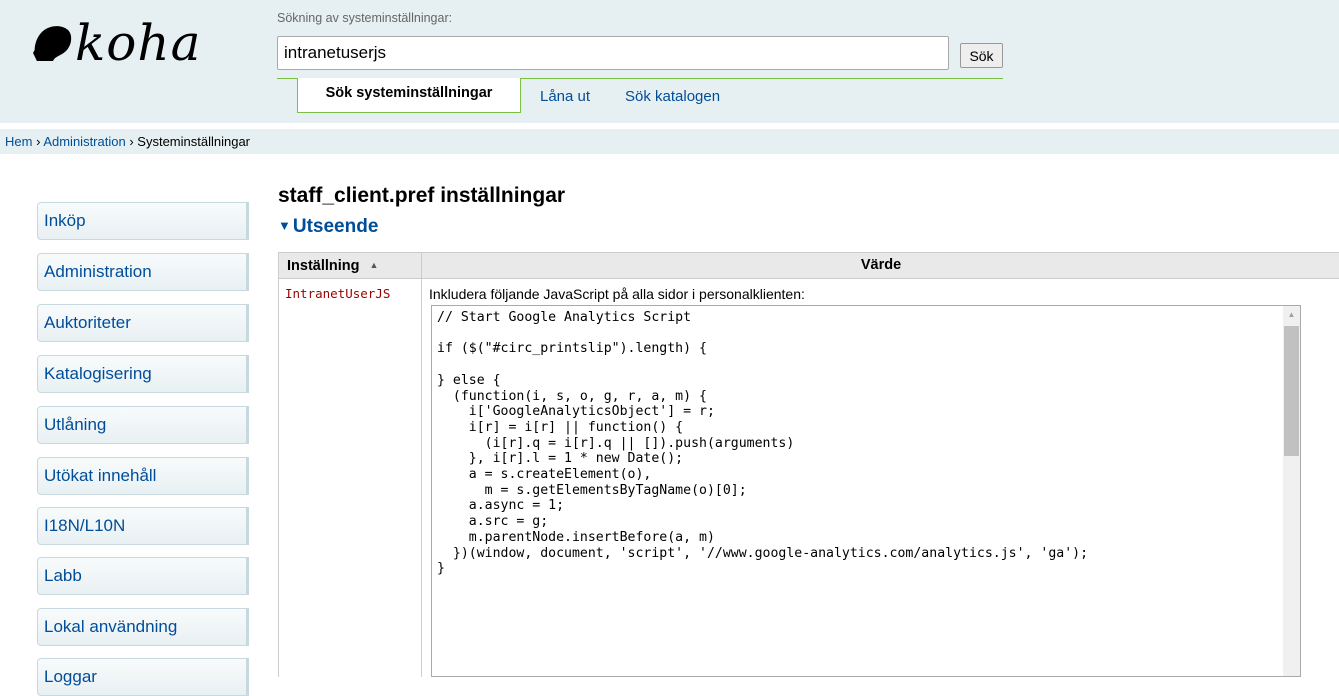  Describe the element at coordinates (422, 195) in the screenshot. I see `page-title: staff_client.pref inställningar` at that location.